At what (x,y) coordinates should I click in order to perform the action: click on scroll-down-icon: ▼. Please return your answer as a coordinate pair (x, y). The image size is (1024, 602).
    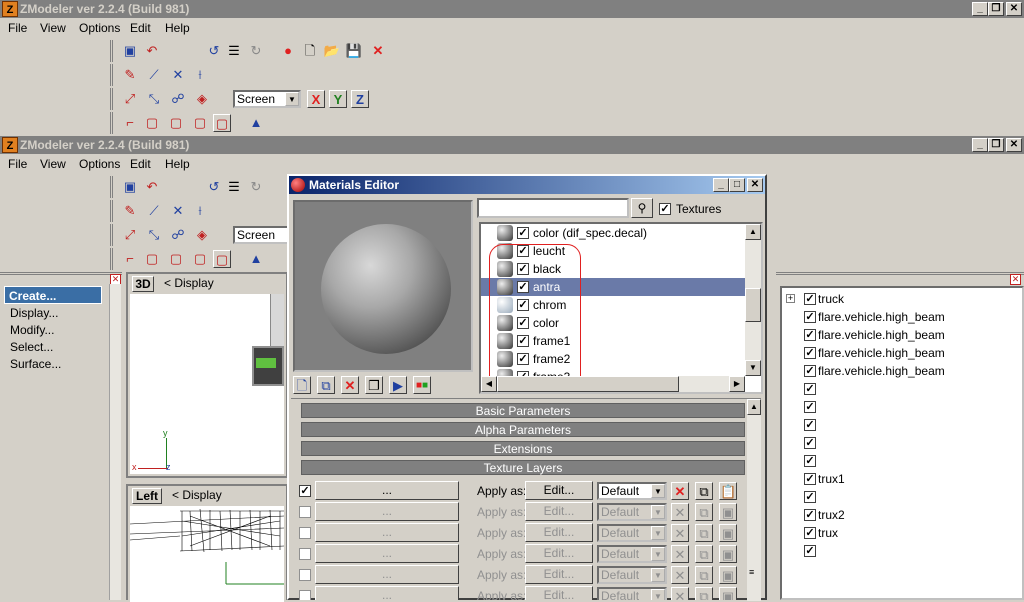
    Looking at the image, I should click on (753, 368).